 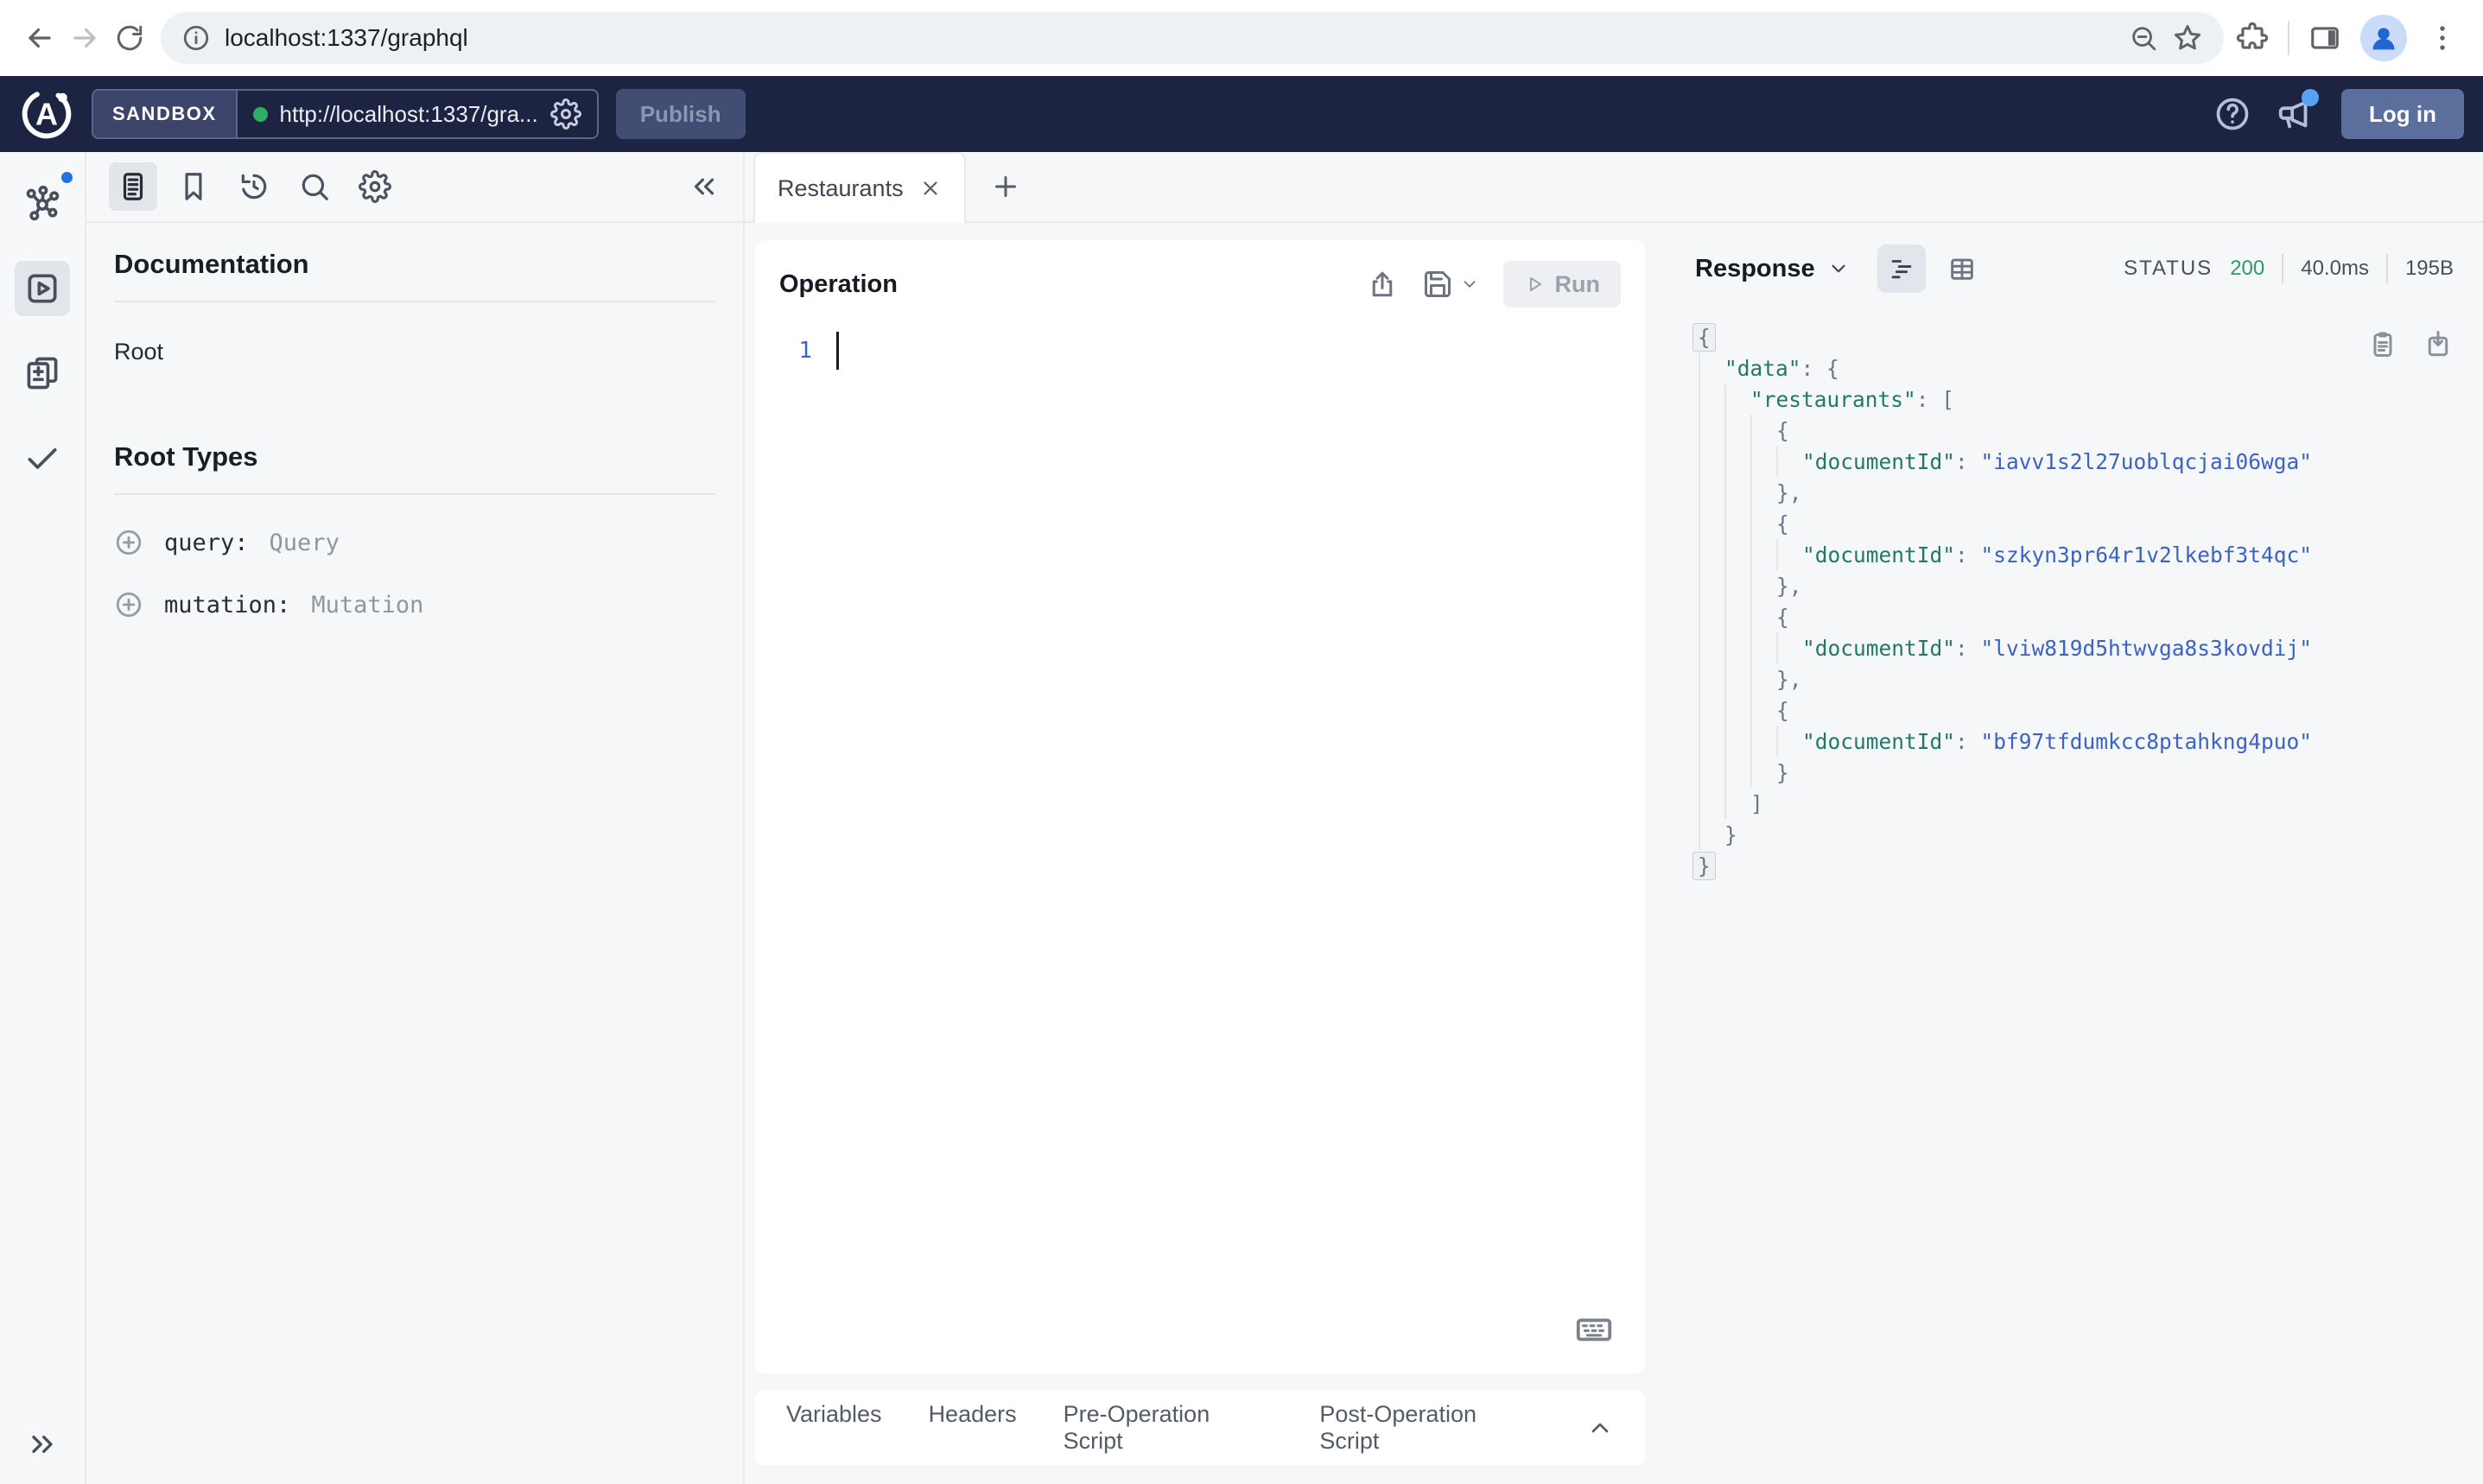 What do you see at coordinates (186, 456) in the screenshot?
I see `root-types-title: Root Types` at bounding box center [186, 456].